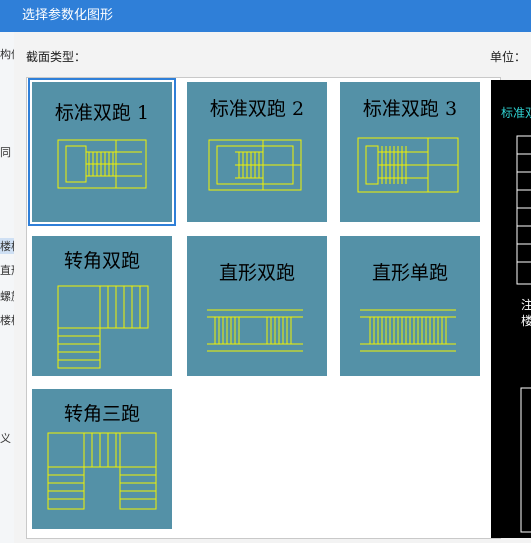  What do you see at coordinates (257, 306) in the screenshot?
I see `shape-cell-straight-double: 直形双跑` at bounding box center [257, 306].